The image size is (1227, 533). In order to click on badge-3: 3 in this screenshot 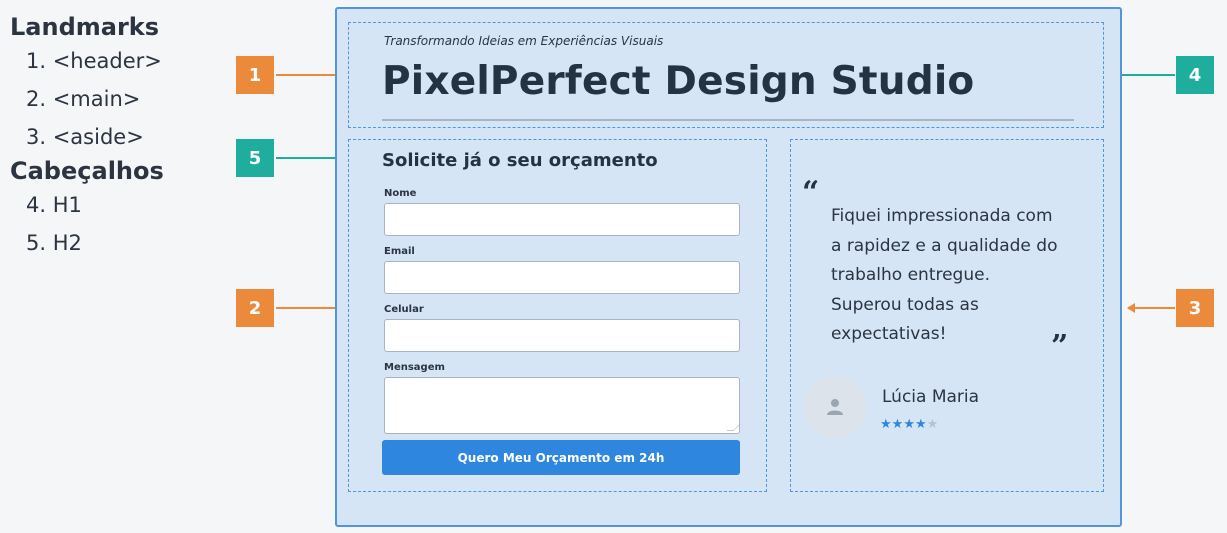, I will do `click(1195, 308)`.